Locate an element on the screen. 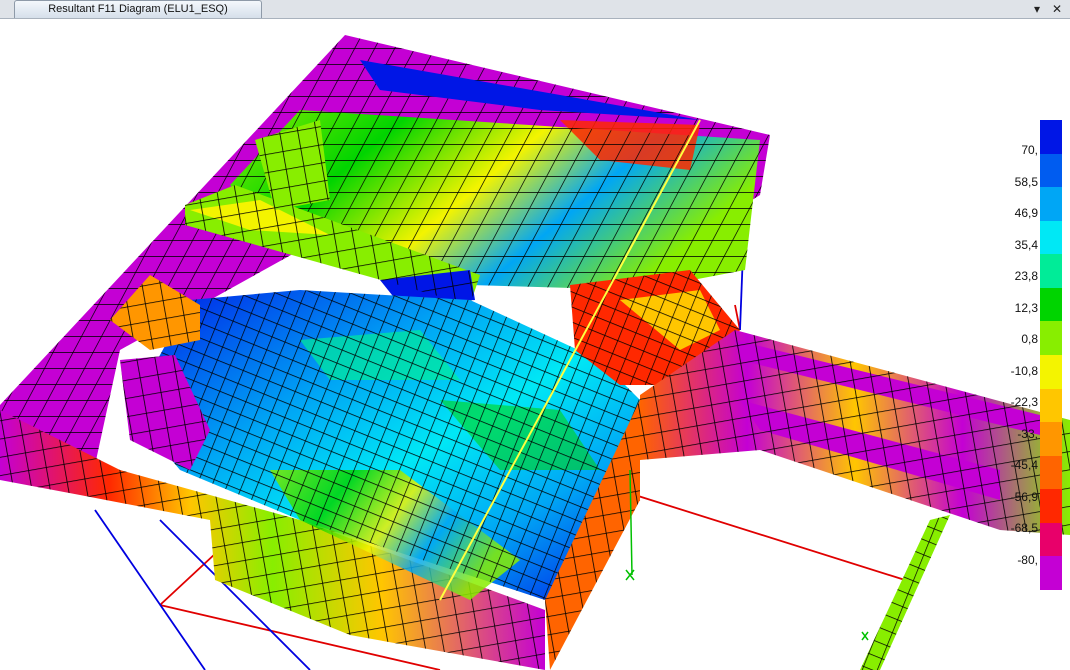 This screenshot has width=1070, height=670. color-scale-label: 12,3 is located at coordinates (1026, 307).